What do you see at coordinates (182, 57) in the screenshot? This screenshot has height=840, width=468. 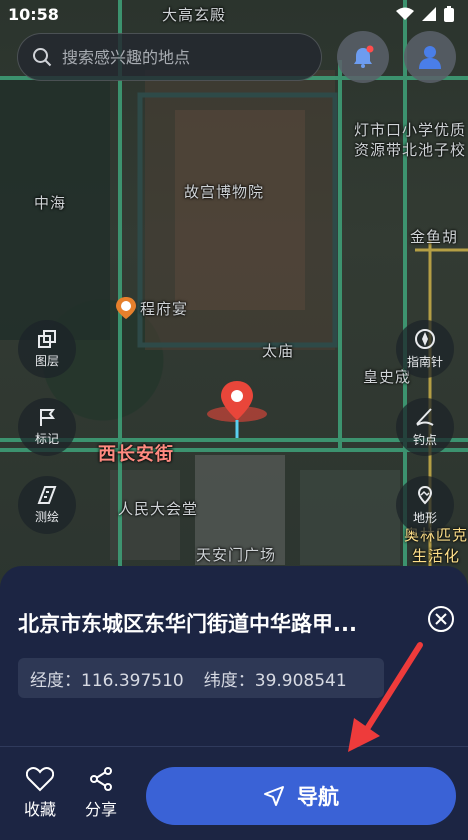 I see `search-input` at bounding box center [182, 57].